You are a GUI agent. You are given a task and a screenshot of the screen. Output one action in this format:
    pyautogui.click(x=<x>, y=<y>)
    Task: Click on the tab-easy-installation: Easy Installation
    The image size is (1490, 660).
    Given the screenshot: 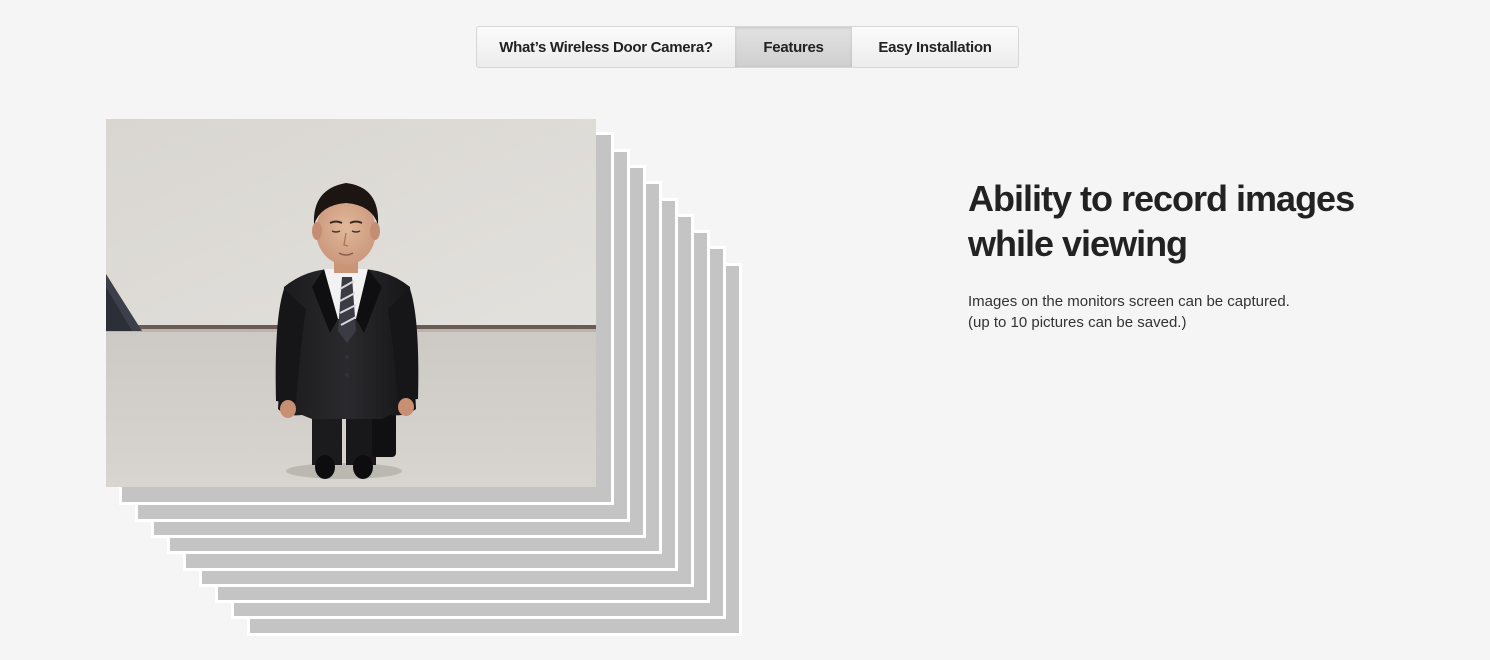 What is the action you would take?
    pyautogui.click(x=935, y=47)
    